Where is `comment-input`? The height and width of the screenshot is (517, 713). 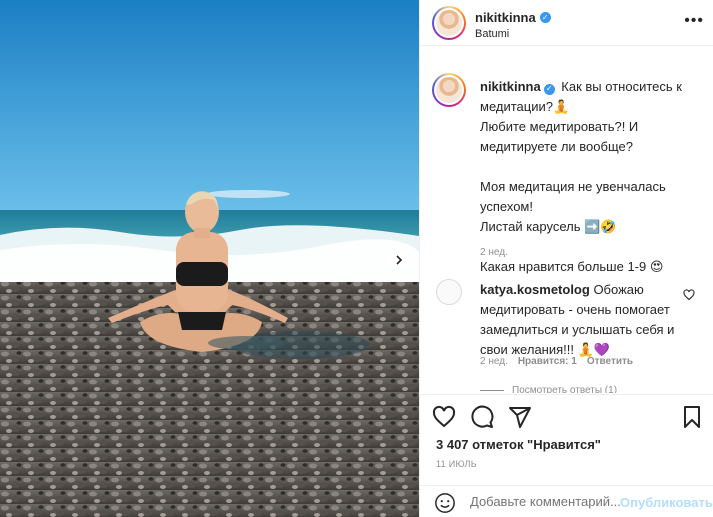 comment-input is located at coordinates (545, 501).